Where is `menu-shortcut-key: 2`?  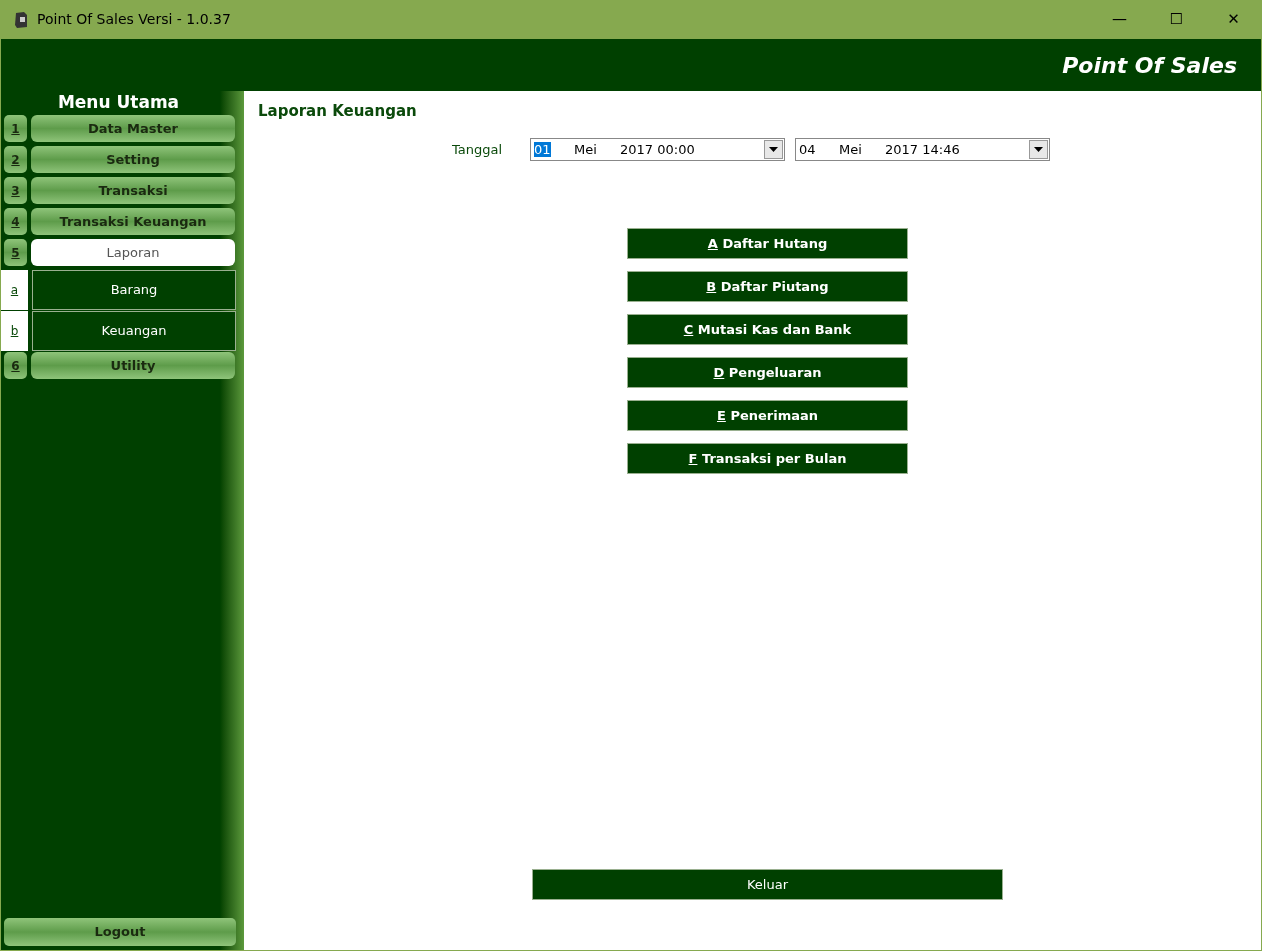 menu-shortcut-key: 2 is located at coordinates (15, 159).